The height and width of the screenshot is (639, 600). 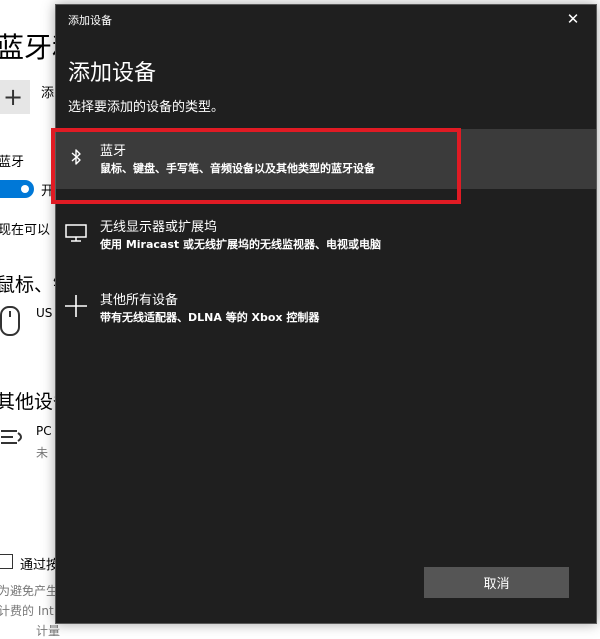 I want to click on metered-checkbox-label: 通过按, so click(x=40, y=565).